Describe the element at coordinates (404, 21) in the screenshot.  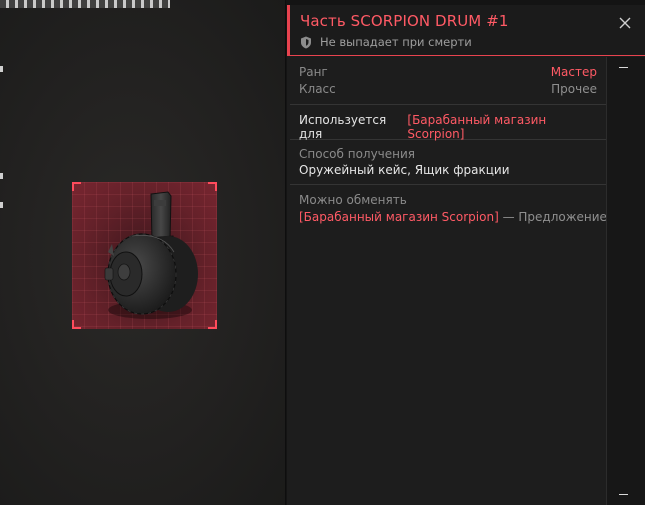
I see `item-title: Часть SCORPION DRUM #1` at that location.